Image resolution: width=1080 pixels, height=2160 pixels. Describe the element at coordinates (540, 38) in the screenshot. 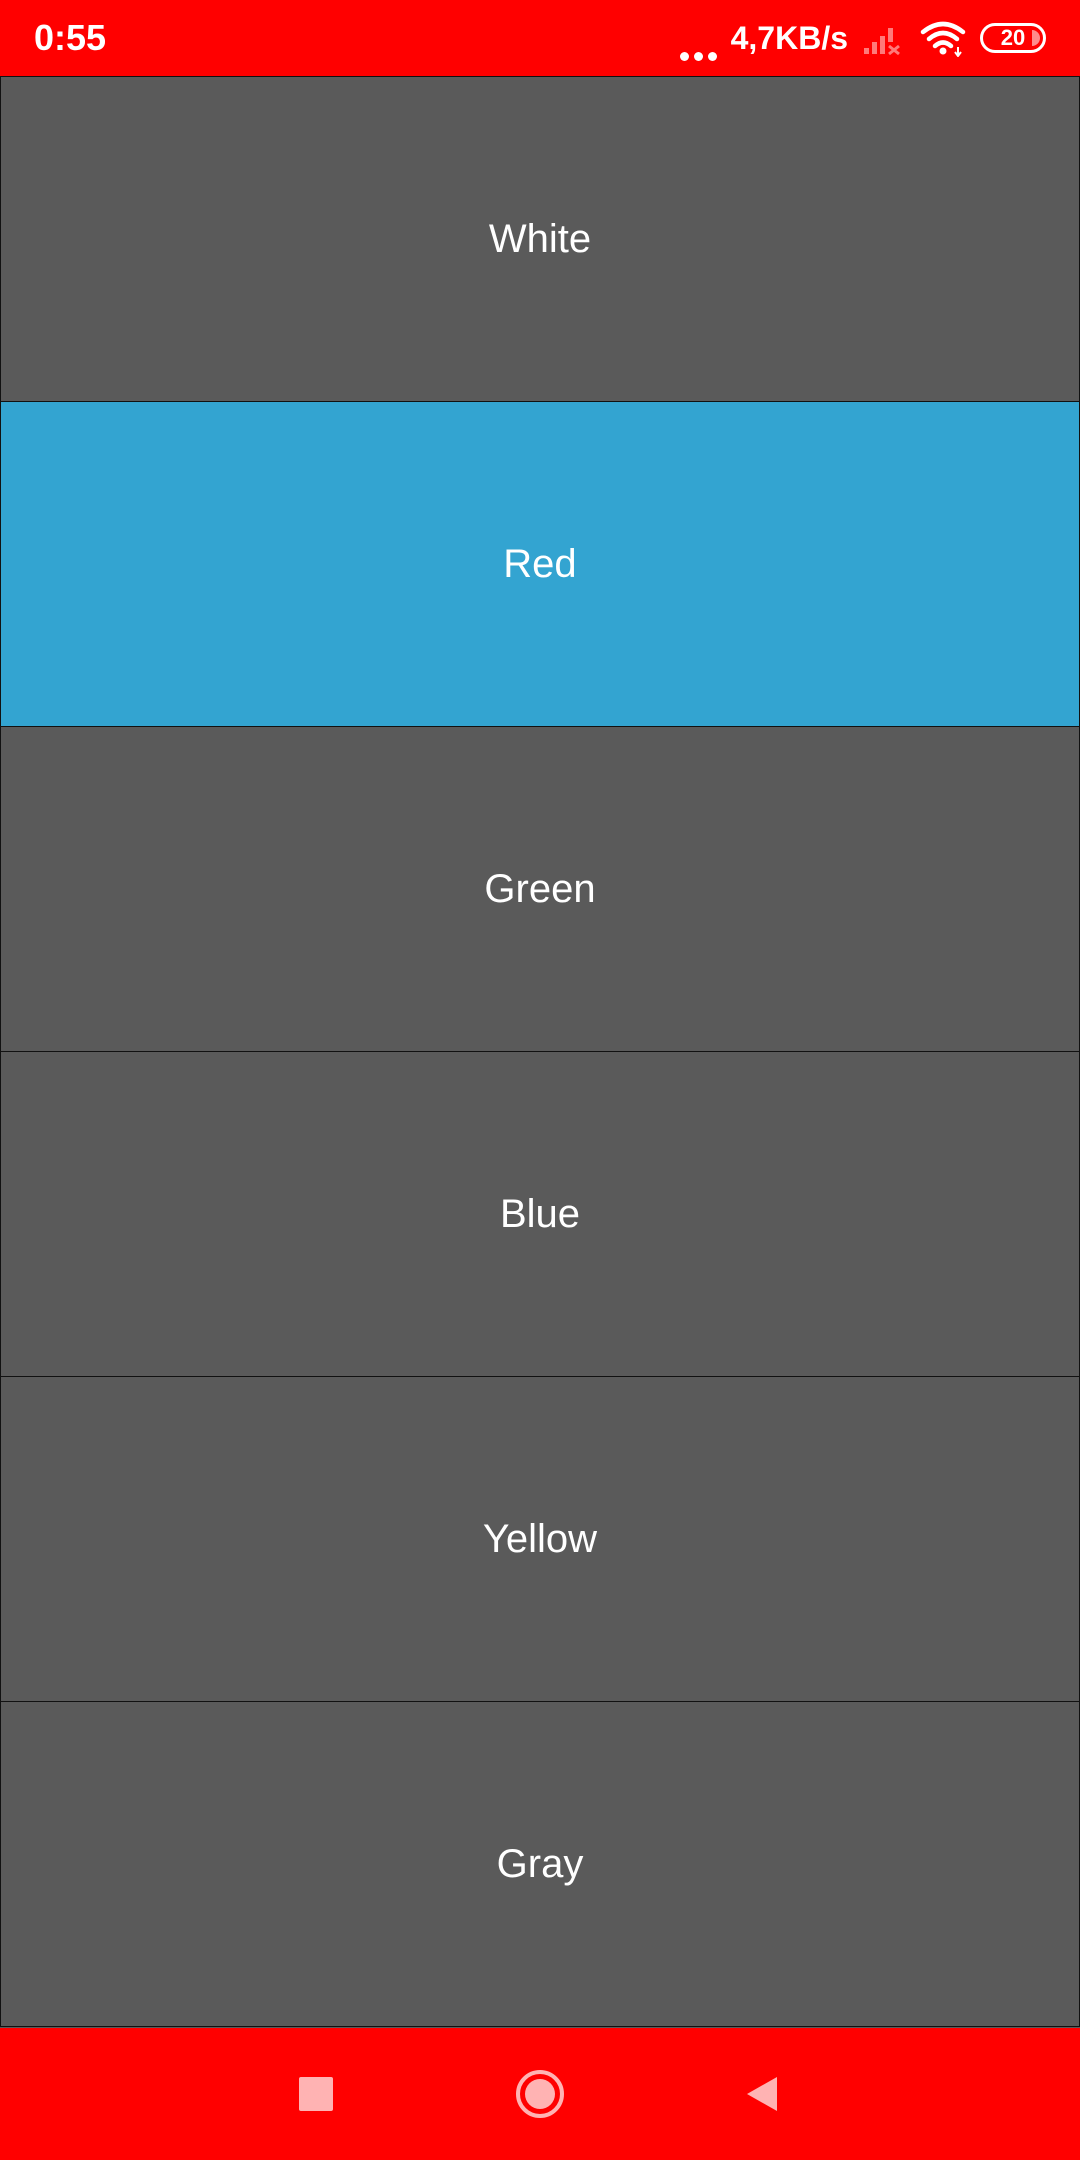

I see `status-bar: 0:55 4,7KB/s 20` at that location.